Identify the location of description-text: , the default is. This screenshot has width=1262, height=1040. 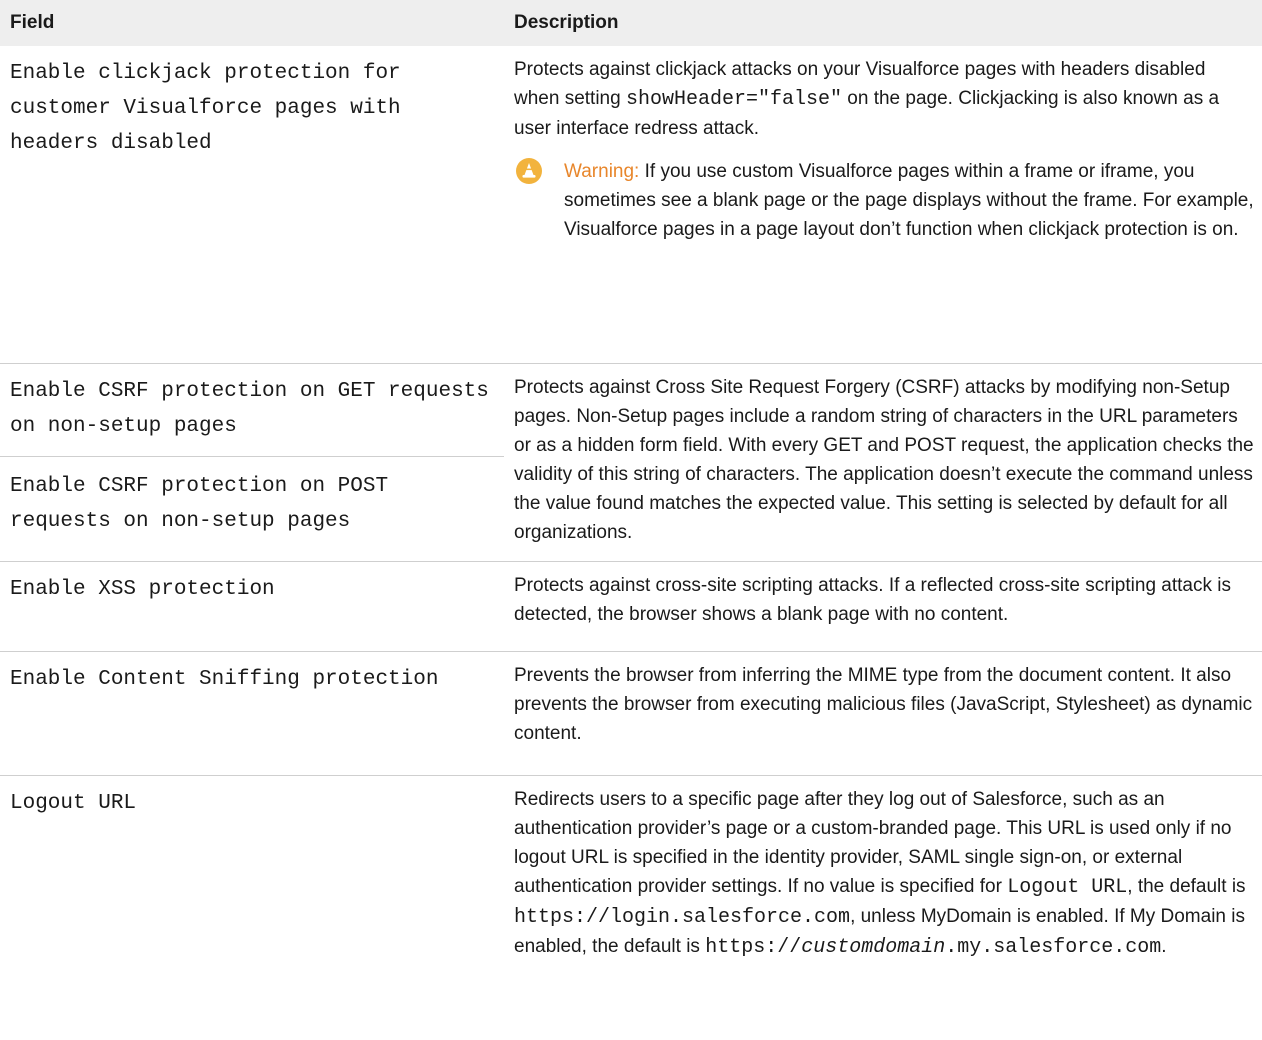
(1186, 886).